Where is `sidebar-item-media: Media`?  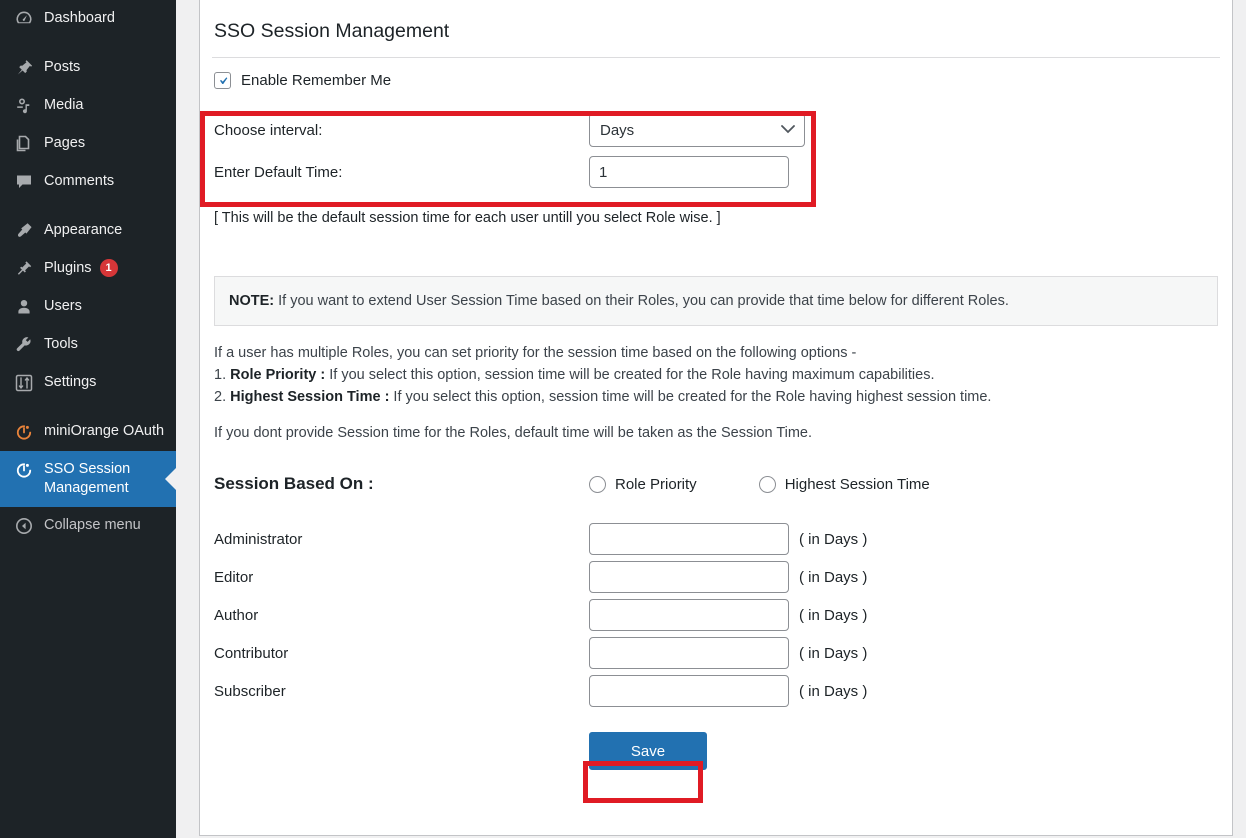 sidebar-item-media: Media is located at coordinates (88, 106).